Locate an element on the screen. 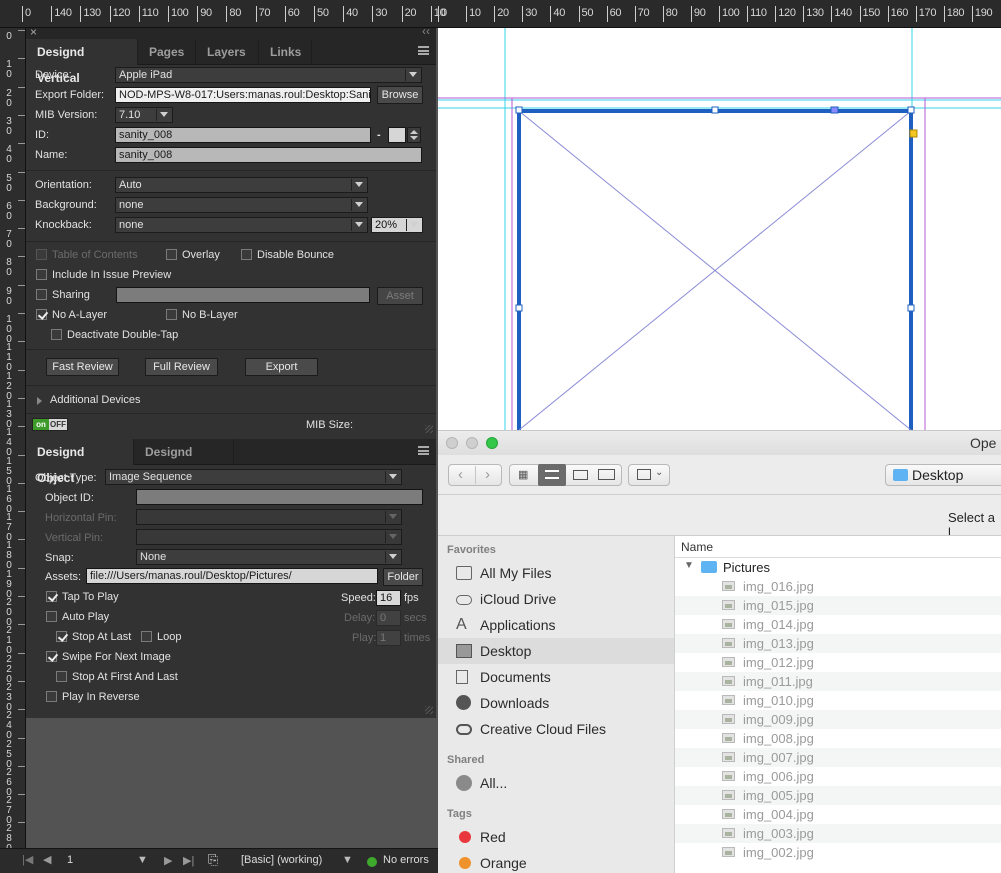 Image resolution: width=1001 pixels, height=873 pixels. sidebar-item-tag-orange: Orange is located at coordinates (556, 861).